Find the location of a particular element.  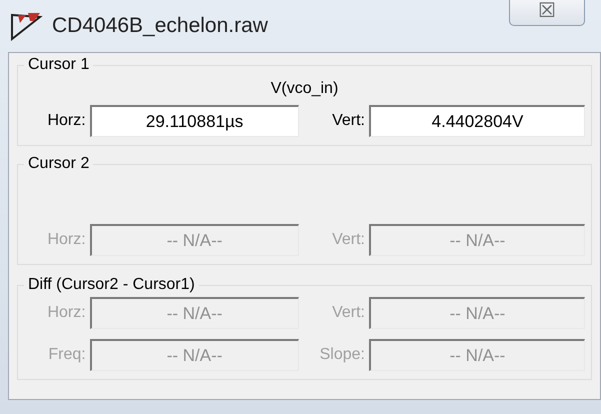

app-logo-icon is located at coordinates (27, 26).